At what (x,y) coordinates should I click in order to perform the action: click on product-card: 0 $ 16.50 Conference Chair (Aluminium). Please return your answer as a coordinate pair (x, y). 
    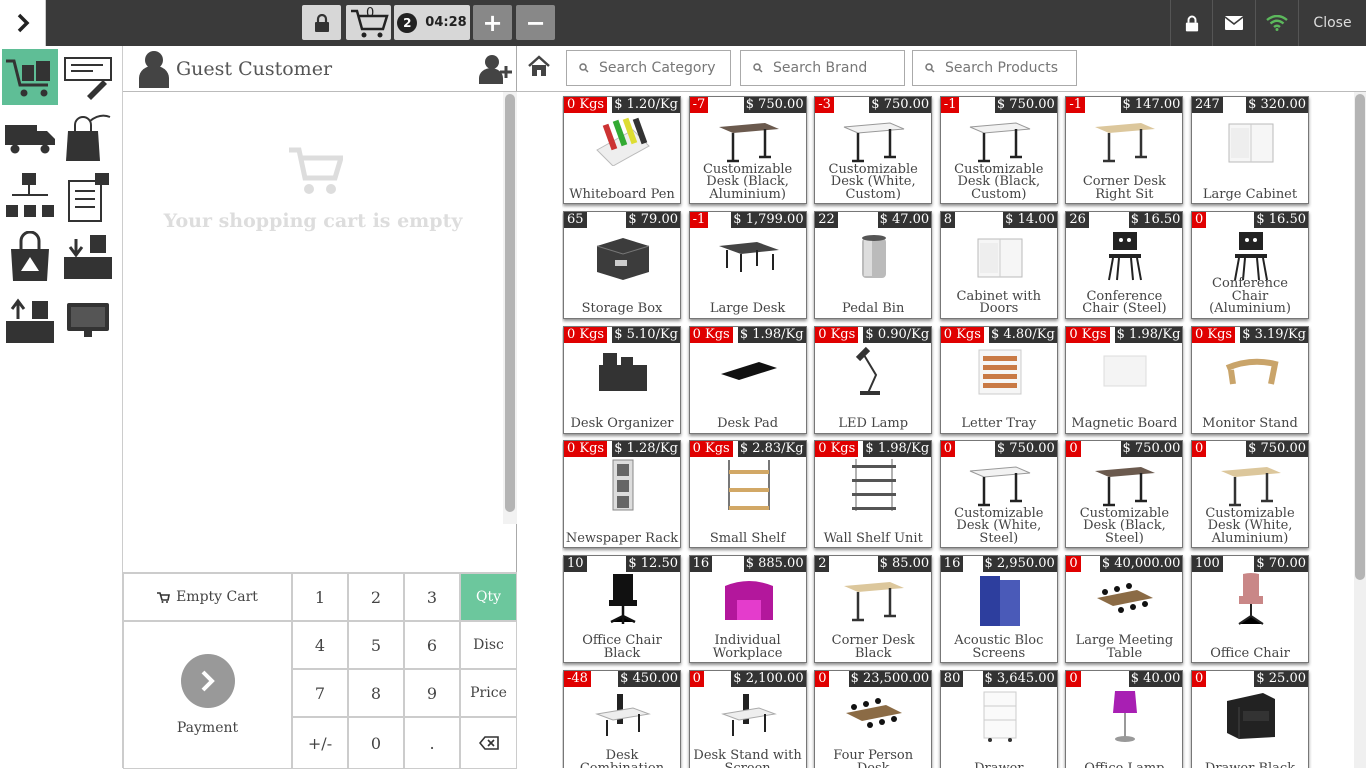
    Looking at the image, I should click on (1250, 264).